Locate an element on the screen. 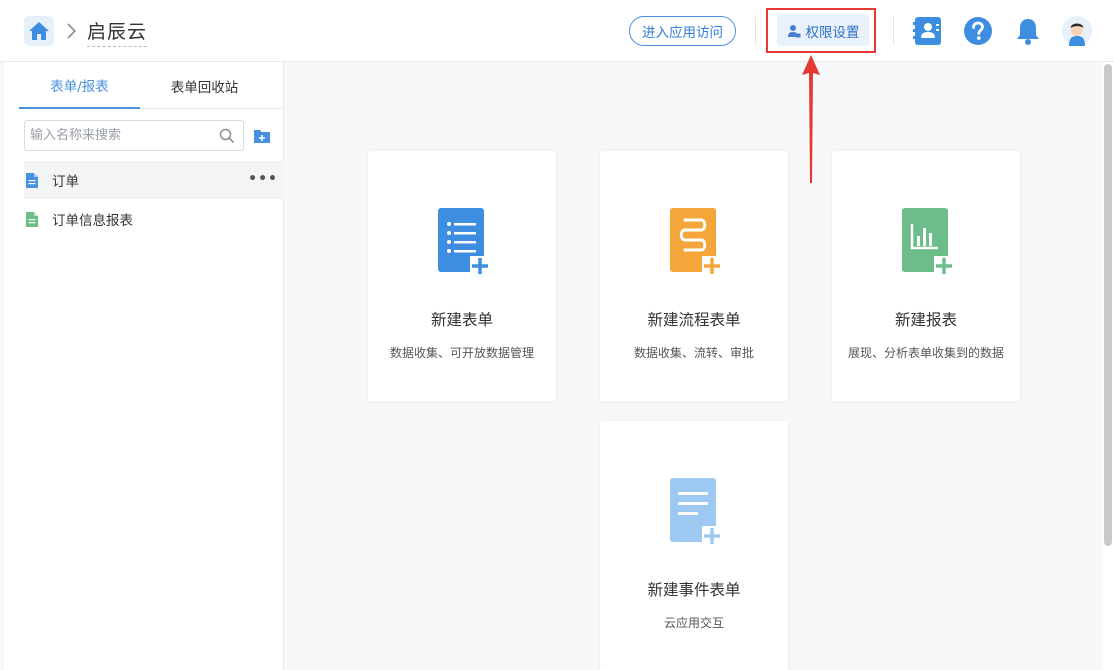  permission-settings-button: 权限设置 is located at coordinates (823, 30).